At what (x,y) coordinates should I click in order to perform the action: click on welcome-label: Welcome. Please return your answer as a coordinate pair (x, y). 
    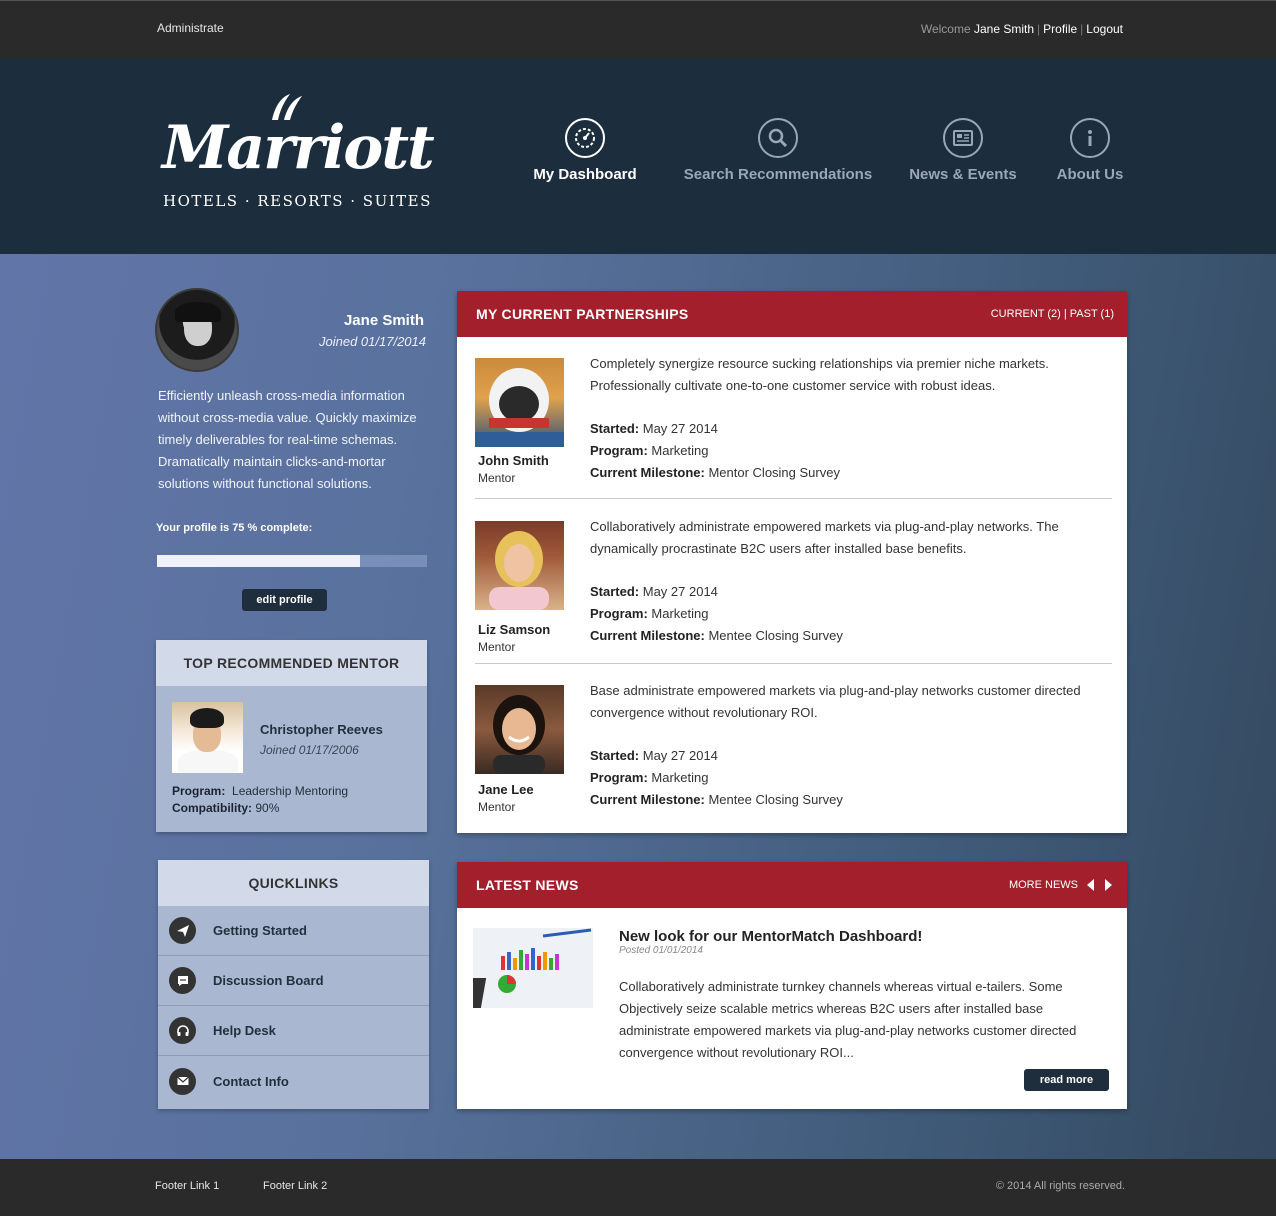
    Looking at the image, I should click on (945, 29).